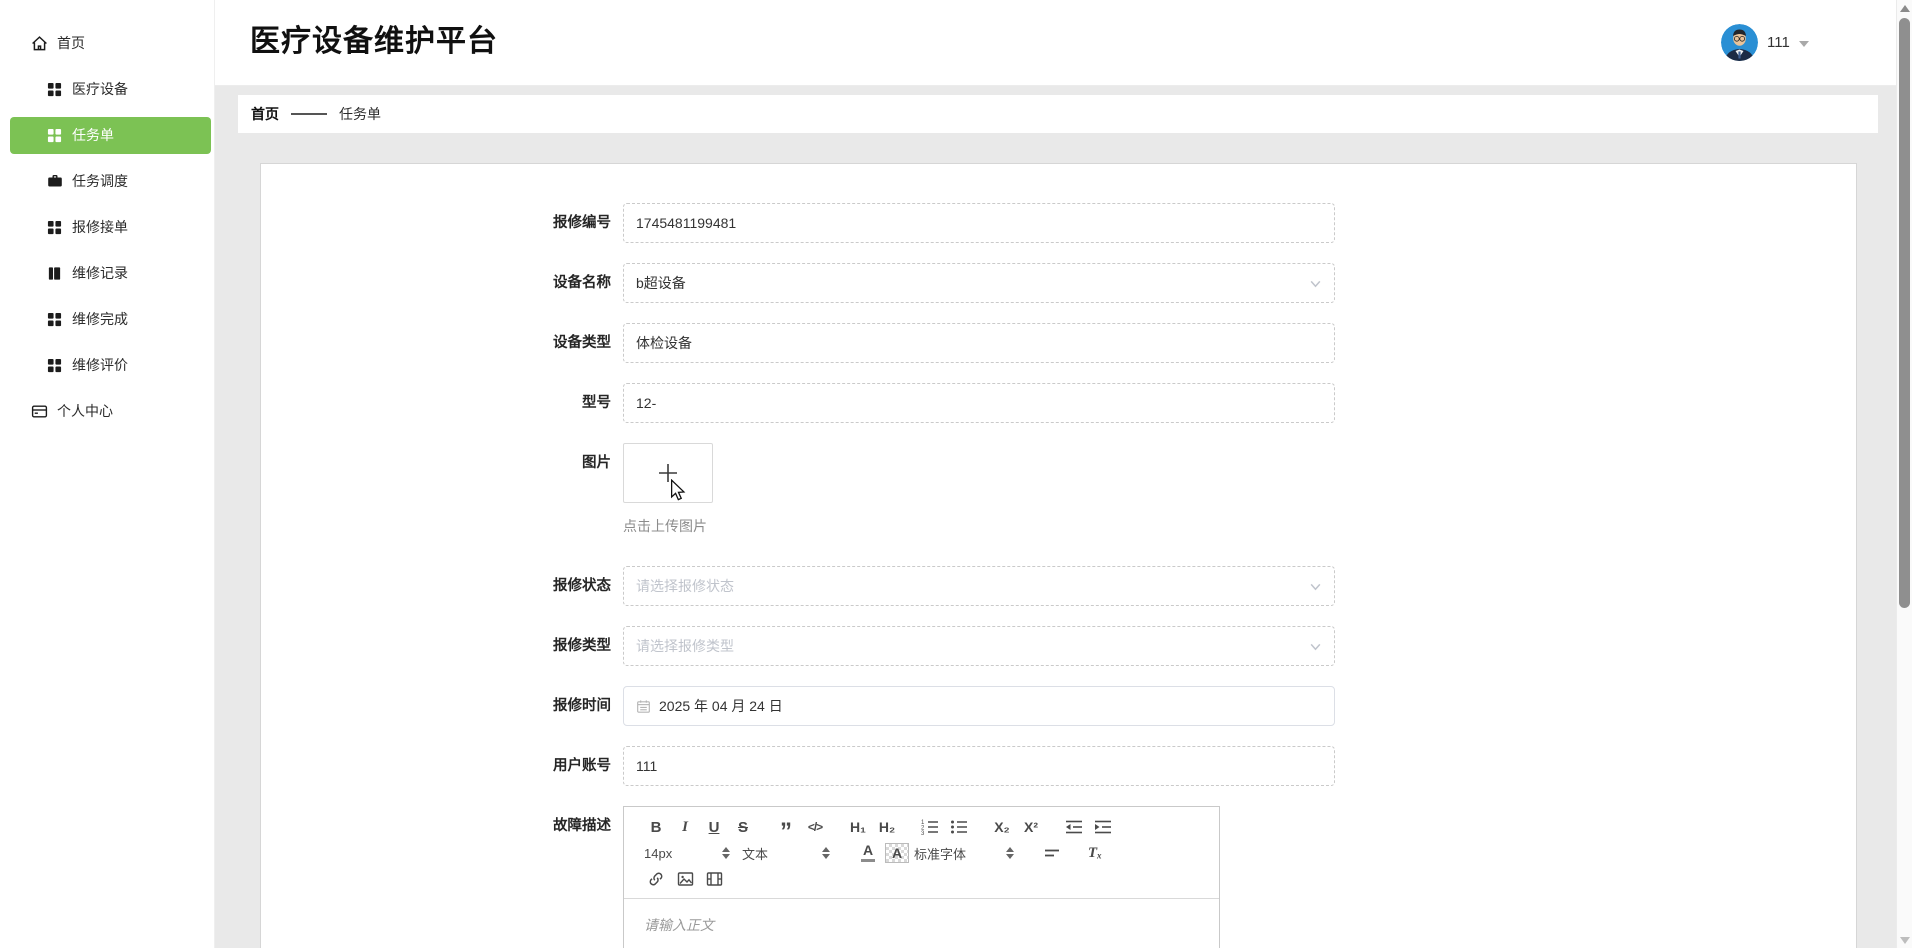  Describe the element at coordinates (979, 343) in the screenshot. I see `device-type-input: 体检设备` at that location.